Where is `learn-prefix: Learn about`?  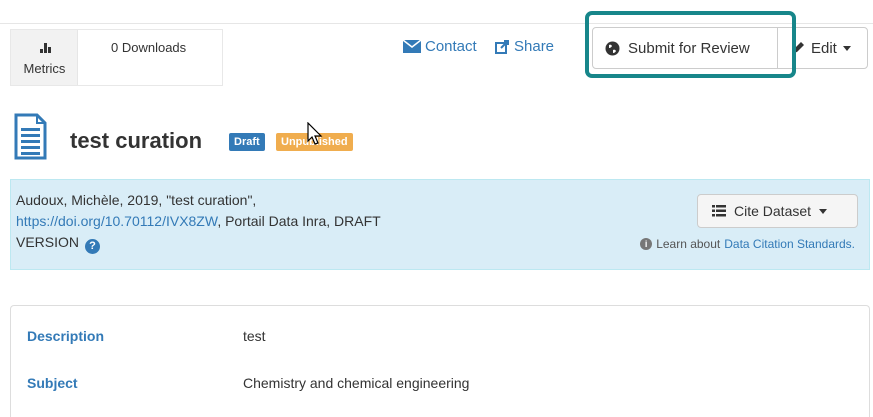
learn-prefix: Learn about is located at coordinates (688, 244).